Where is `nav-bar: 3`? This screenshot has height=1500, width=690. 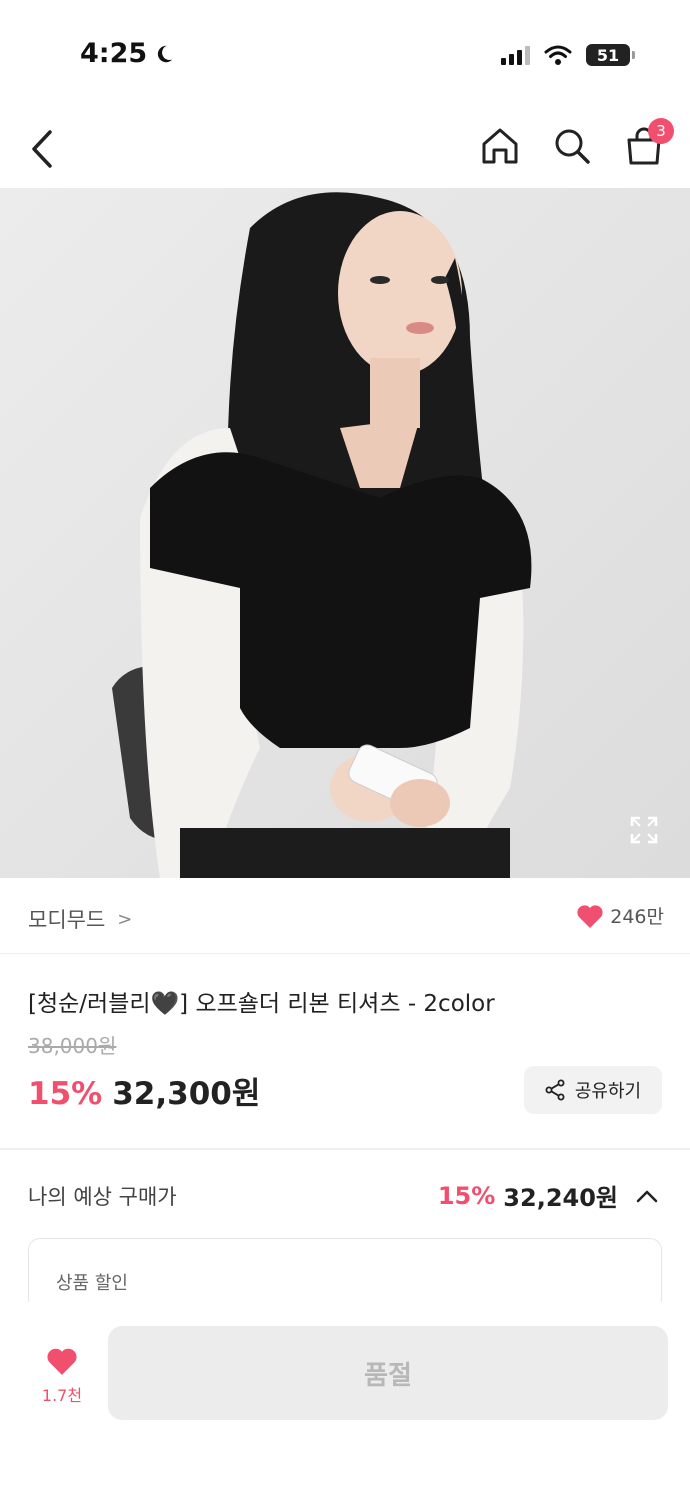
nav-bar: 3 is located at coordinates (345, 149).